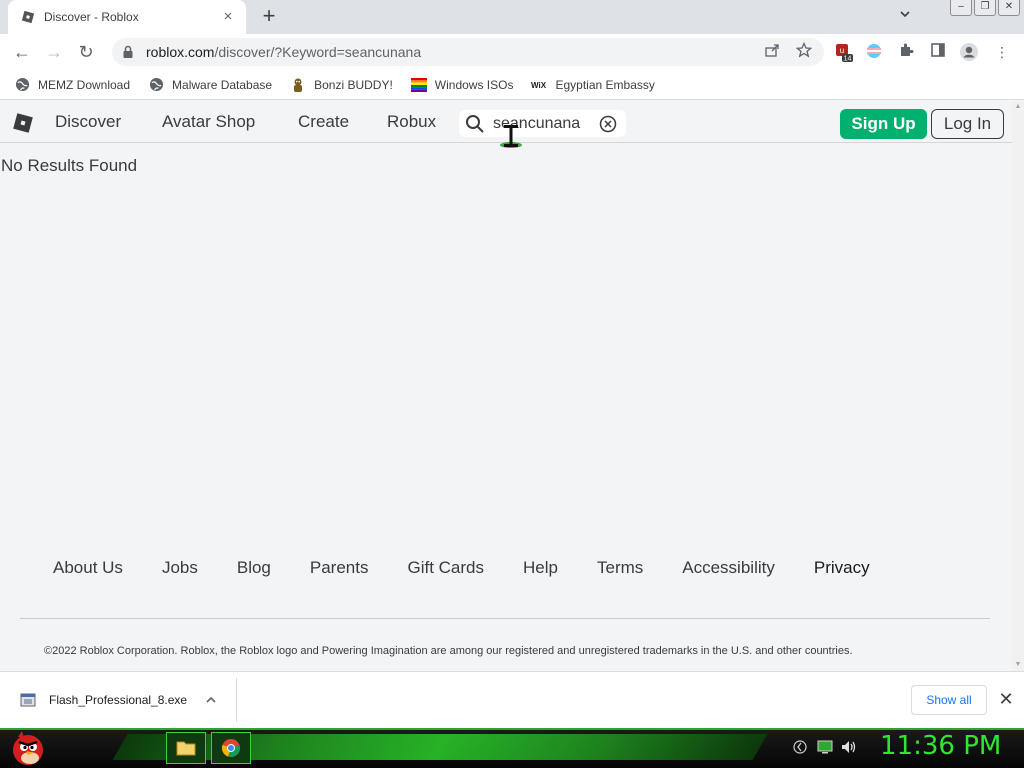 This screenshot has width=1024, height=768. What do you see at coordinates (969, 52) in the screenshot?
I see `profile-avatar-icon` at bounding box center [969, 52].